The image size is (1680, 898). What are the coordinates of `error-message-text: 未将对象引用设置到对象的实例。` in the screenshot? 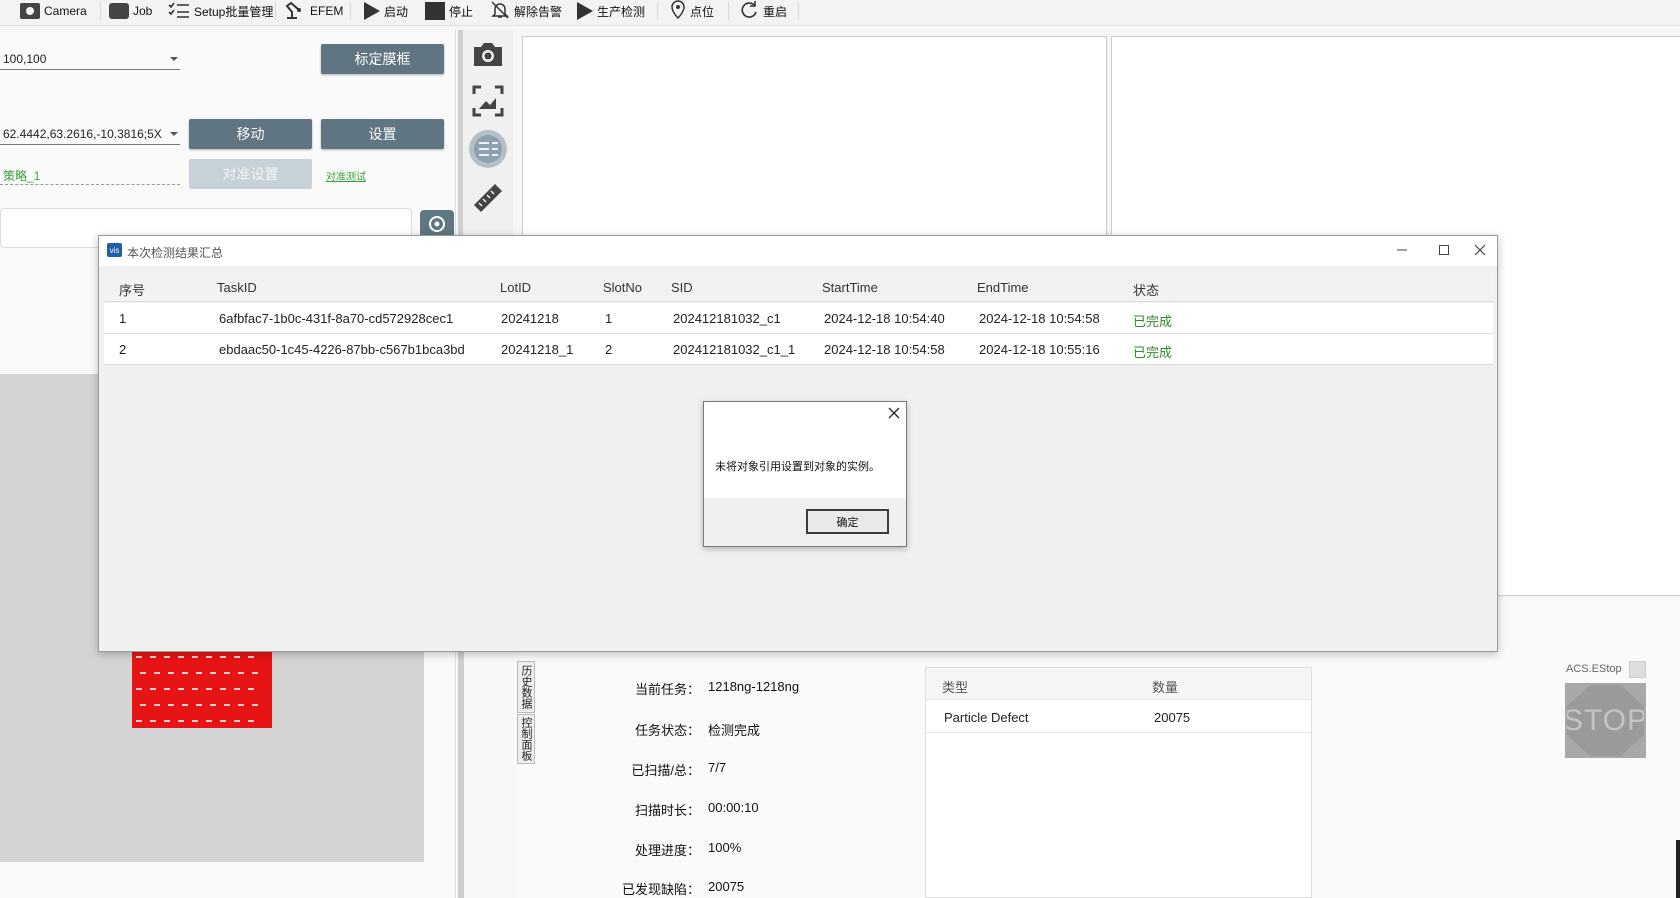 It's located at (797, 467).